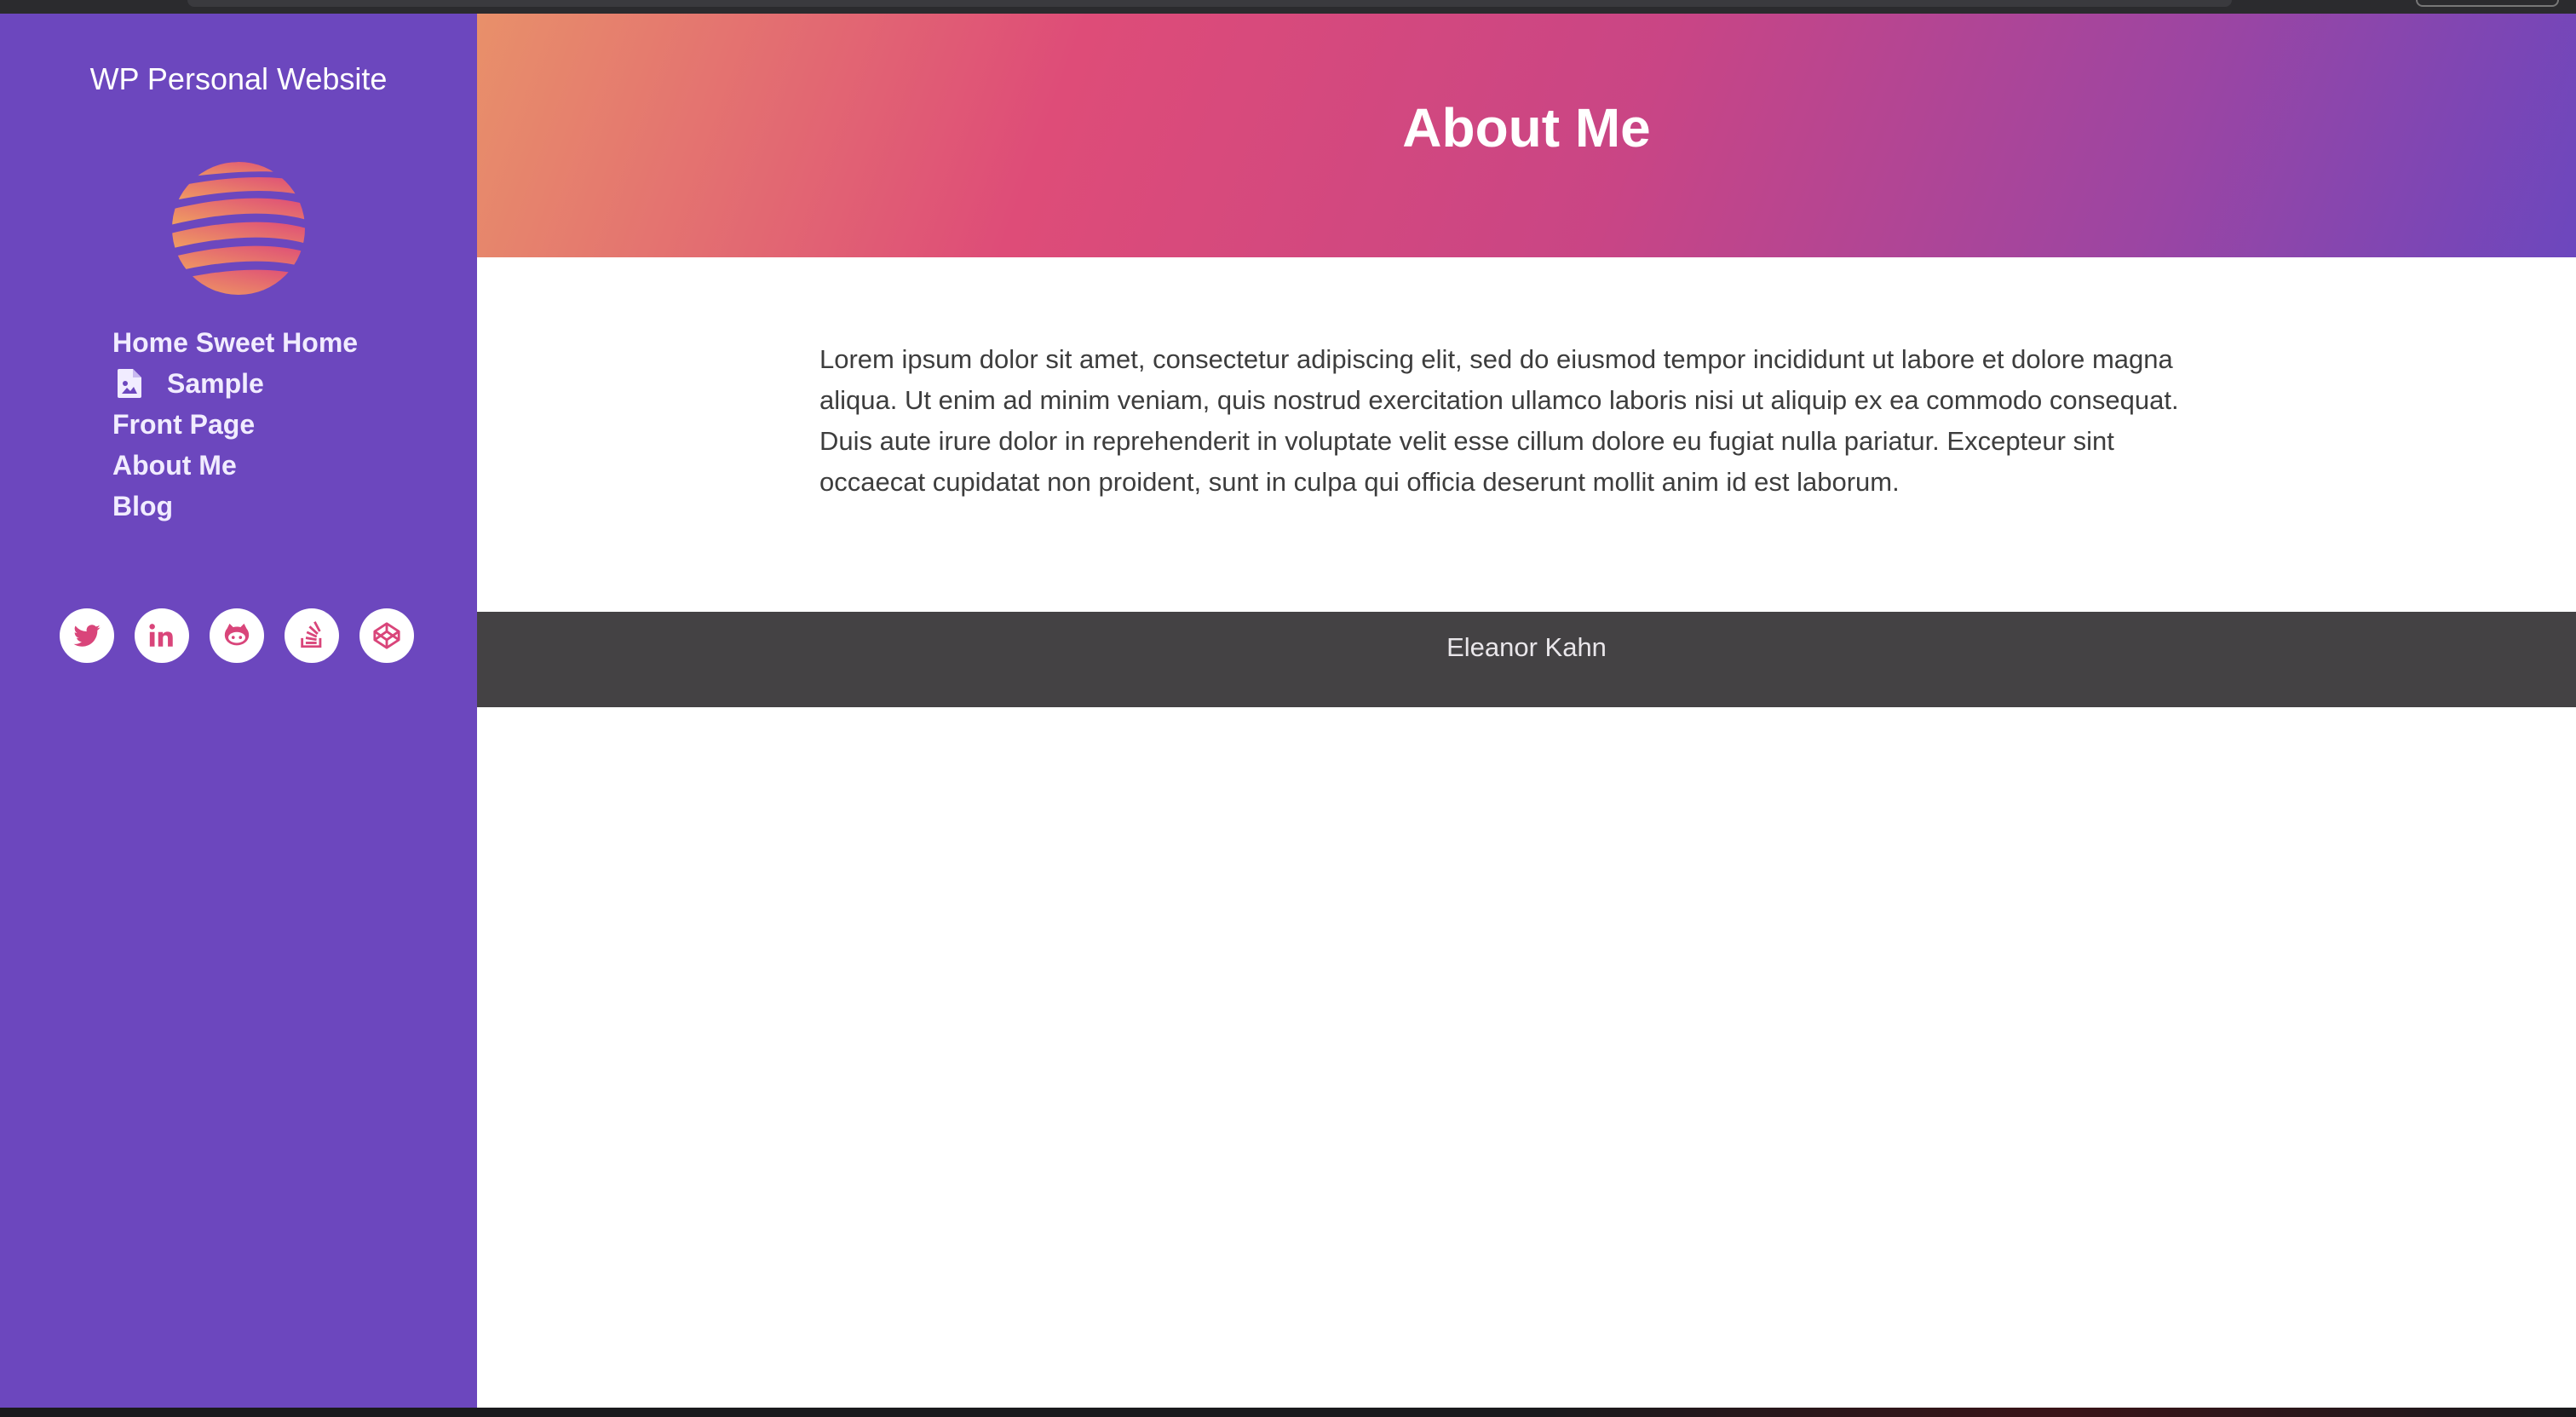 This screenshot has height=1417, width=2576. I want to click on nav-item-label: Front Page, so click(184, 424).